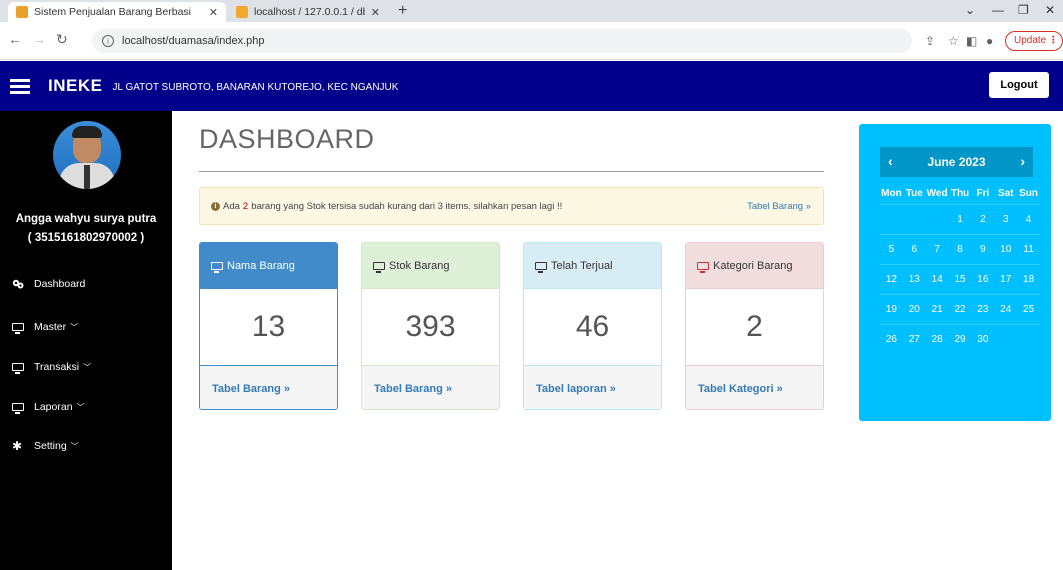 The width and height of the screenshot is (1063, 570). What do you see at coordinates (960, 309) in the screenshot?
I see `calendar-day: 22` at bounding box center [960, 309].